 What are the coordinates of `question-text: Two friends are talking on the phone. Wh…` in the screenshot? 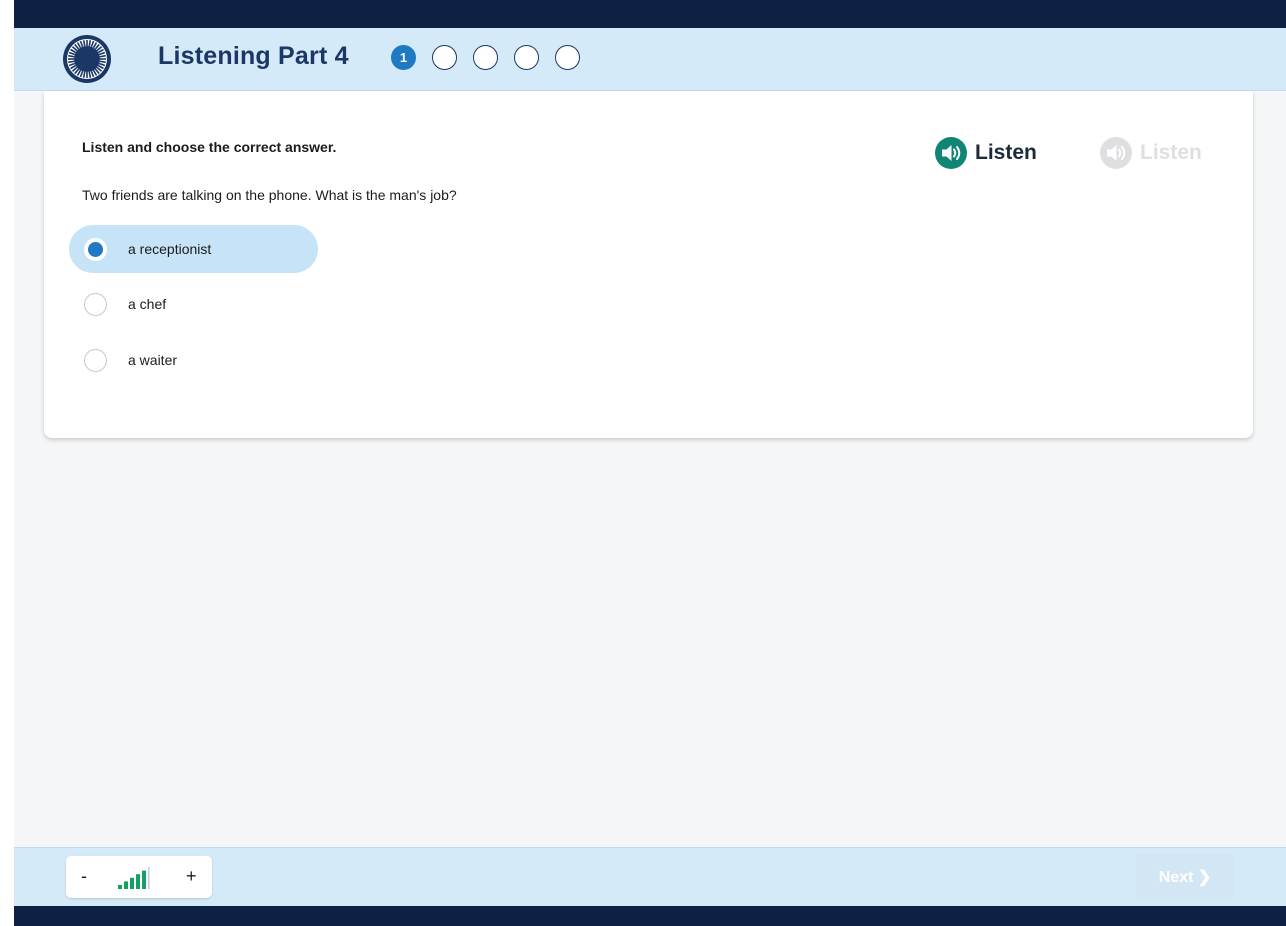 It's located at (269, 195).